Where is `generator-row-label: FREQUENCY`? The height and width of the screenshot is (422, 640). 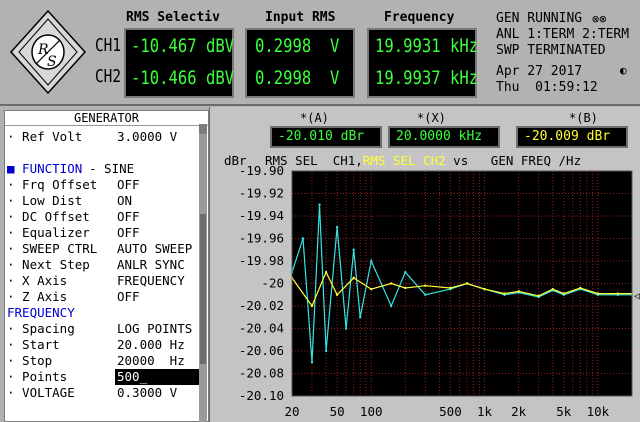 generator-row-label: FREQUENCY is located at coordinates (41, 312).